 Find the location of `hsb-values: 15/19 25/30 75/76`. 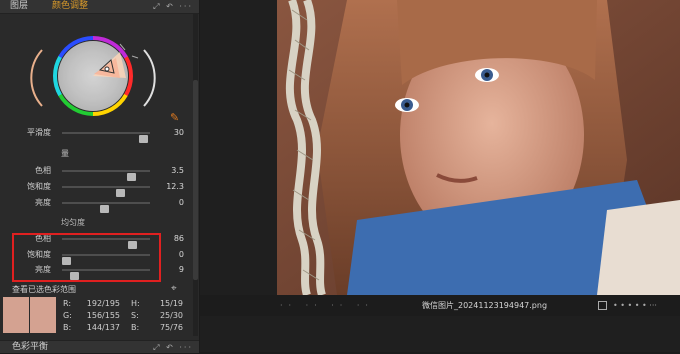

hsb-values: 15/19 25/30 75/76 is located at coordinates (169, 316).